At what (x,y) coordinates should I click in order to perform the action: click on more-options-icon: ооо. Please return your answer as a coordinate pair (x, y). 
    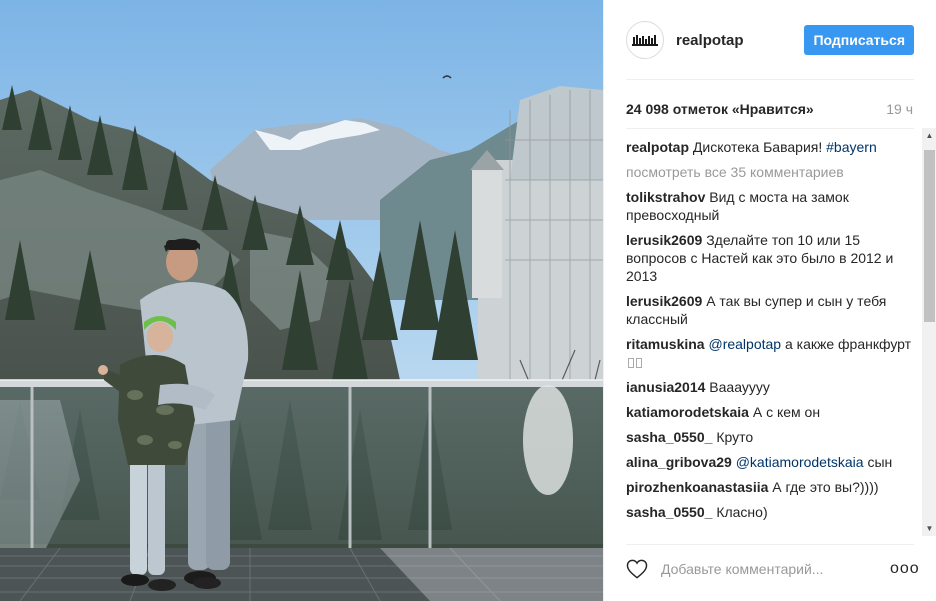
    Looking at the image, I should click on (904, 569).